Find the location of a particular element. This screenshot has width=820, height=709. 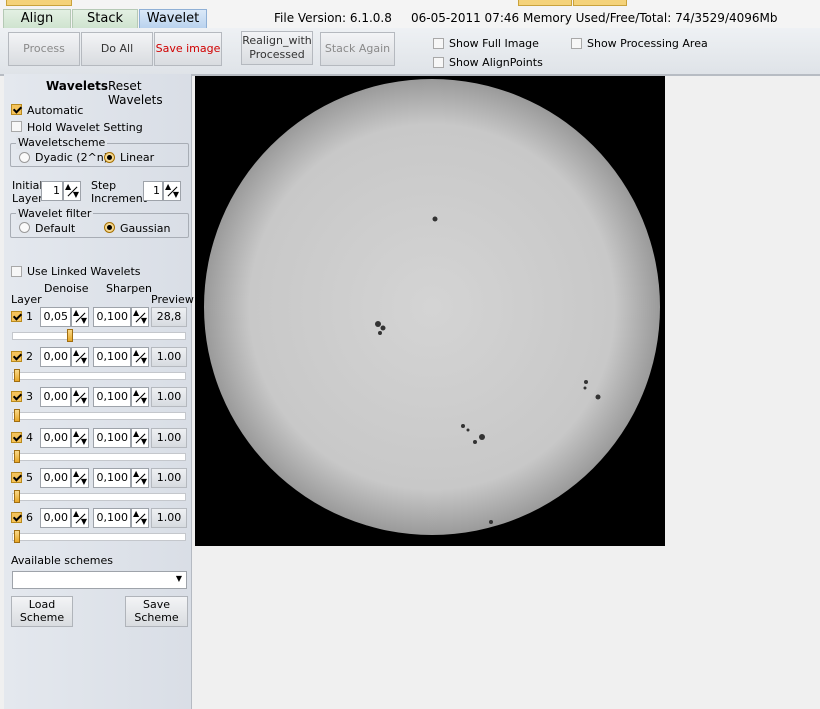

radio-off-icon is located at coordinates (24, 227).